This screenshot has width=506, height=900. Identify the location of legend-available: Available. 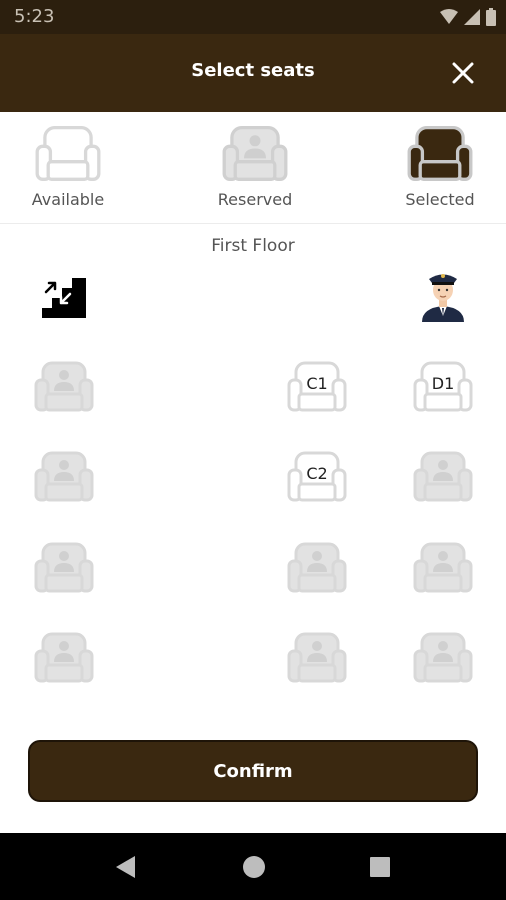
(68, 166).